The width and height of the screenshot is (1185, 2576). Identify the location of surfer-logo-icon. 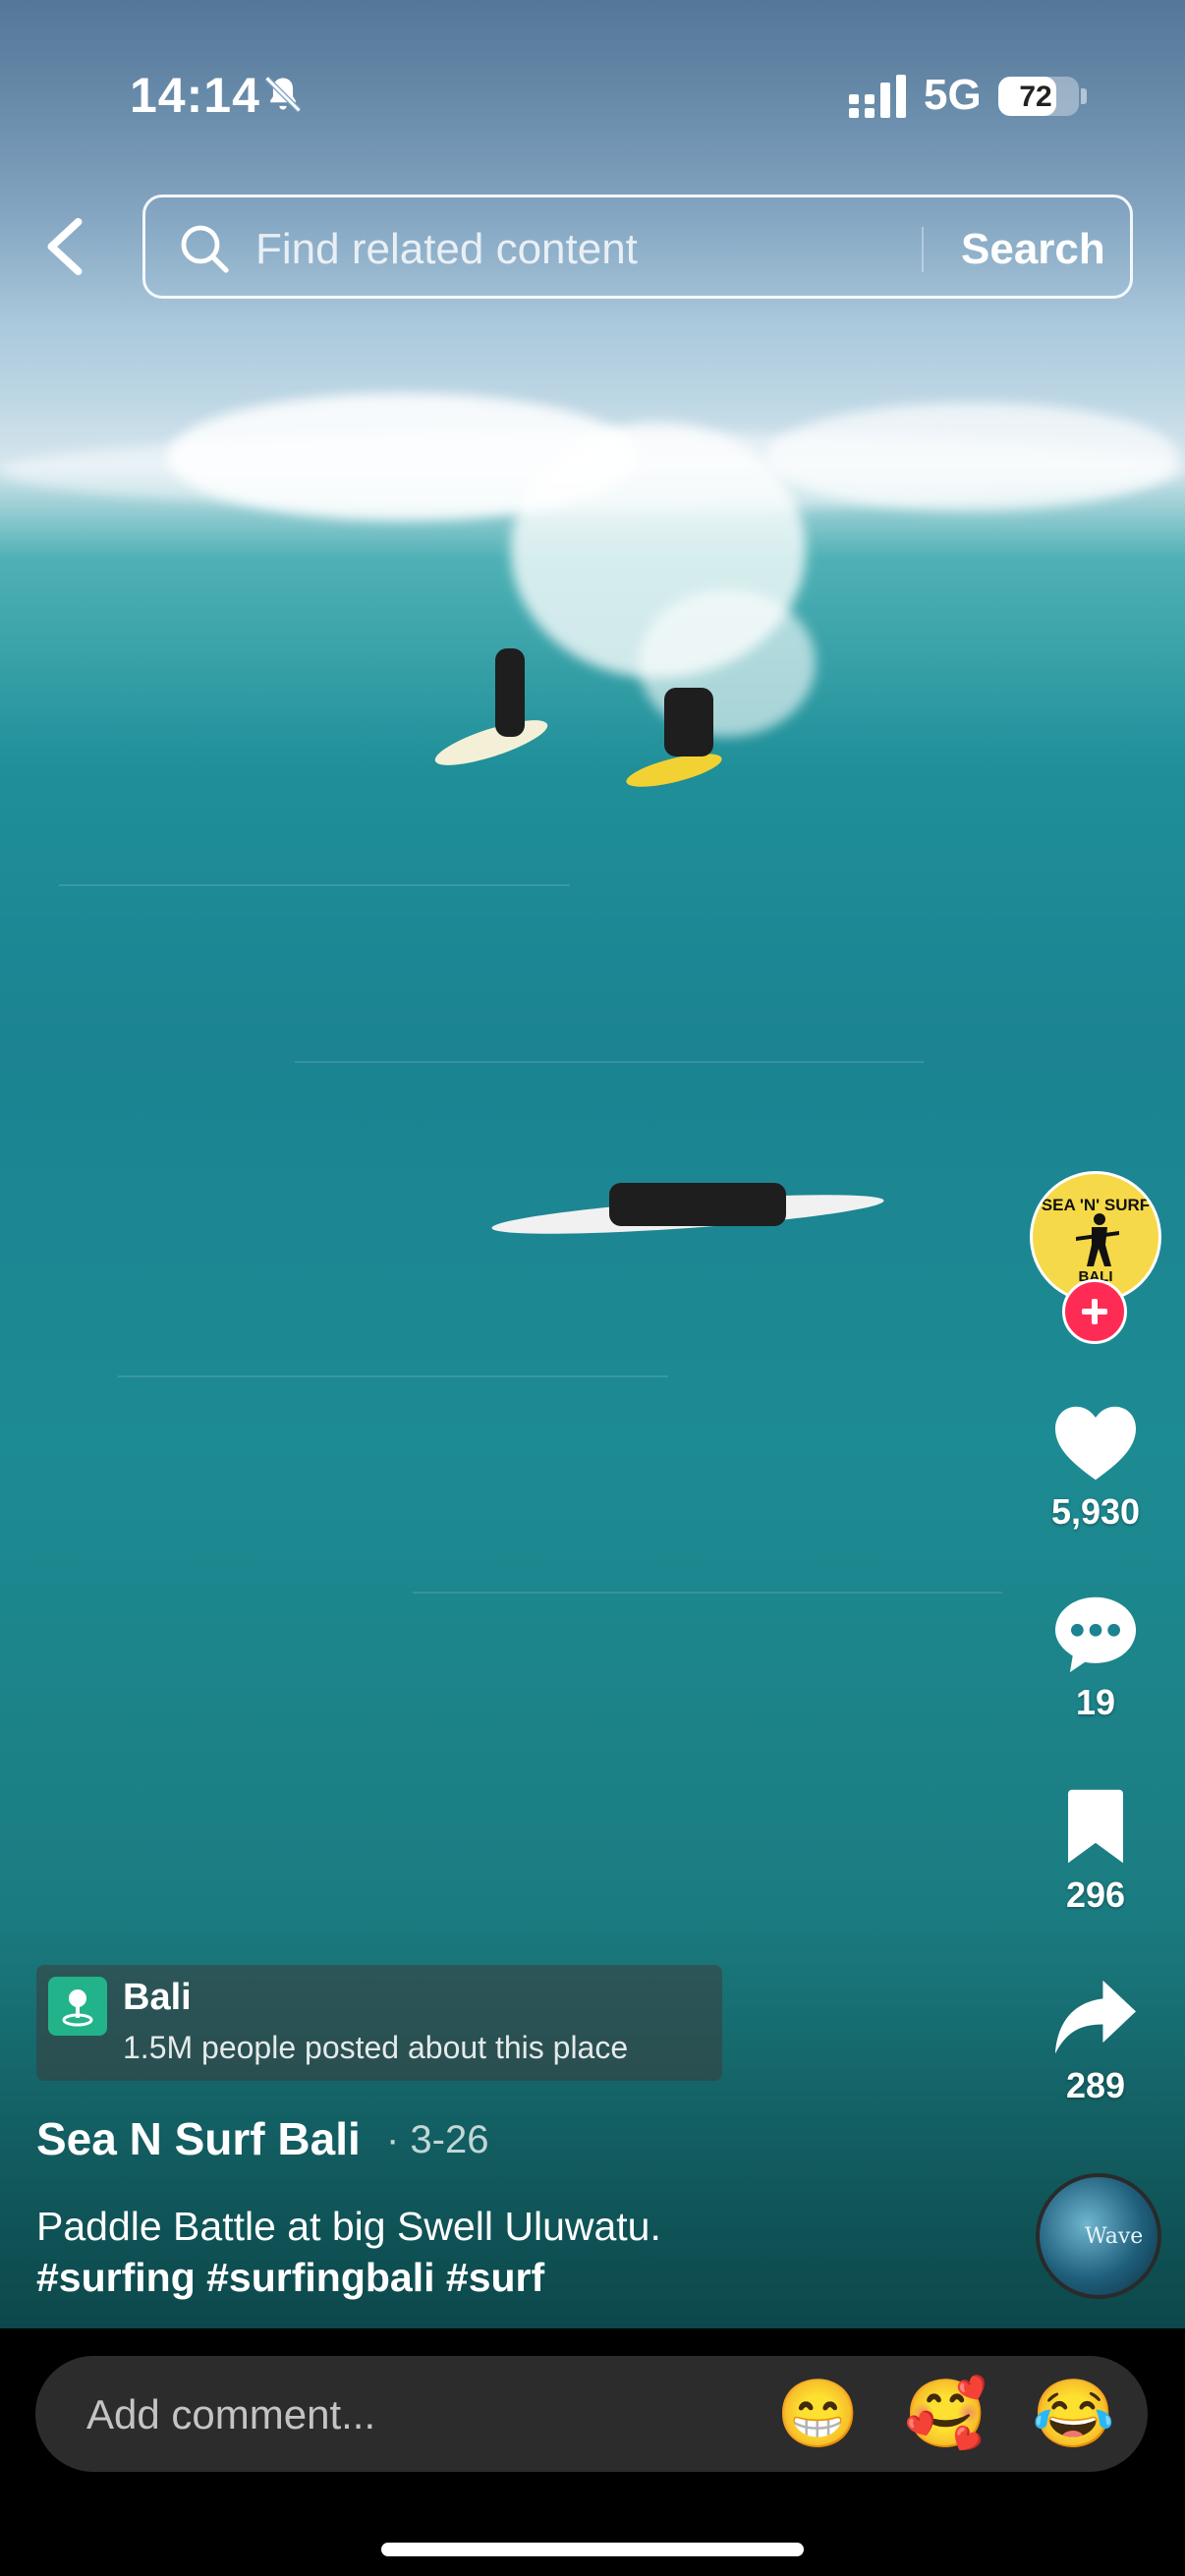
(1098, 1239).